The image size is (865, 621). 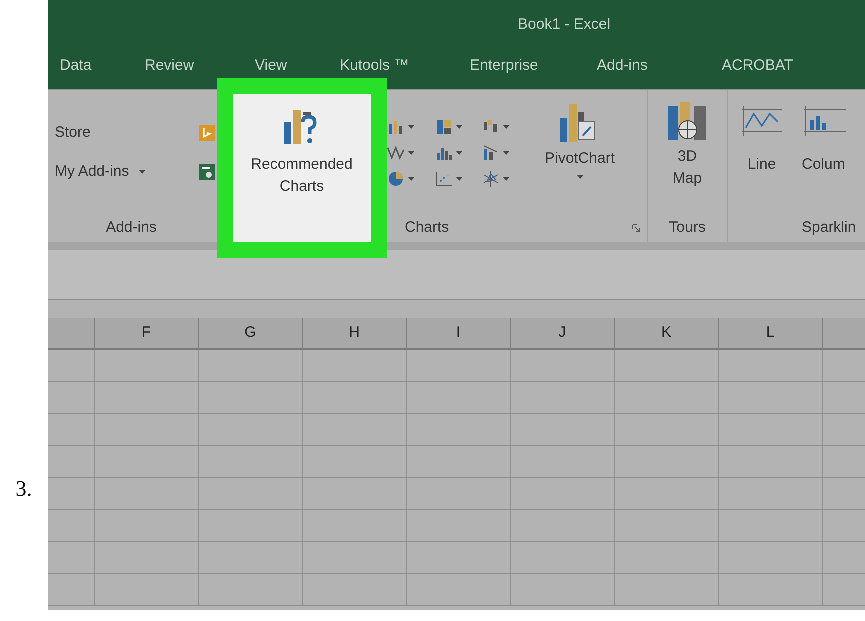 What do you see at coordinates (762, 152) in the screenshot?
I see `line-sparkline-button: Line` at bounding box center [762, 152].